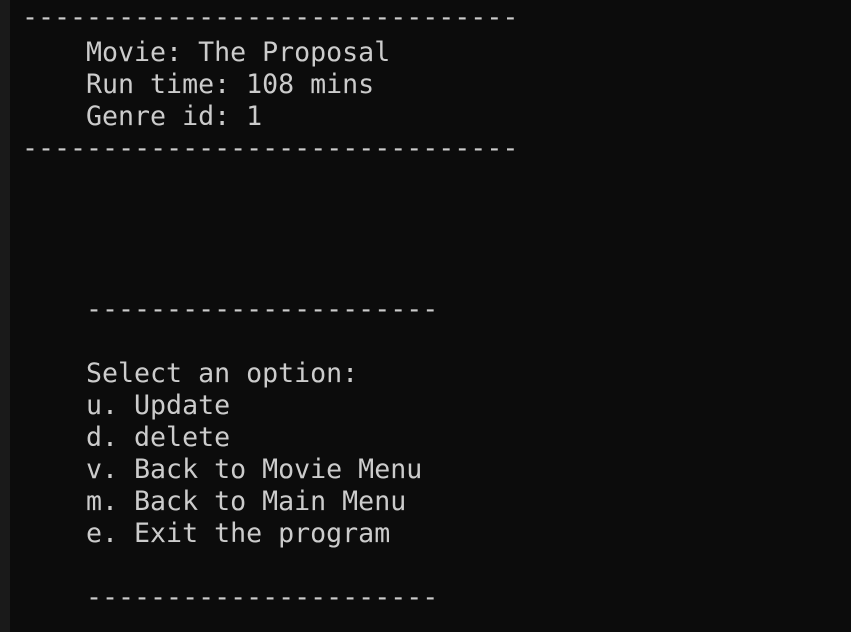  I want to click on movie-title-line: Movie: The Proposal, so click(238, 52).